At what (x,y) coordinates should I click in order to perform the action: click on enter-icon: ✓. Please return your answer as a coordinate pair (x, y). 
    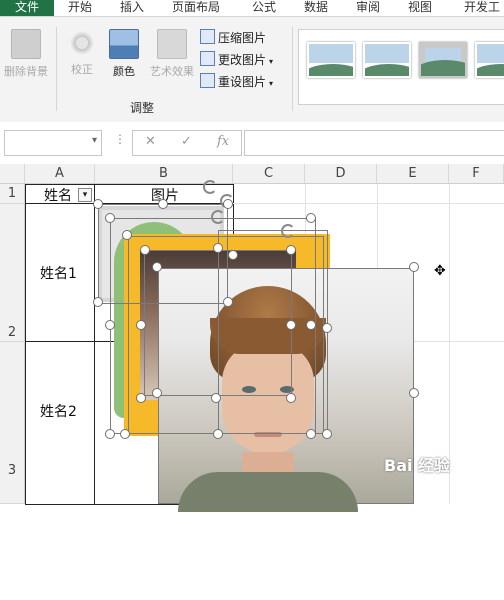
    Looking at the image, I should click on (186, 141).